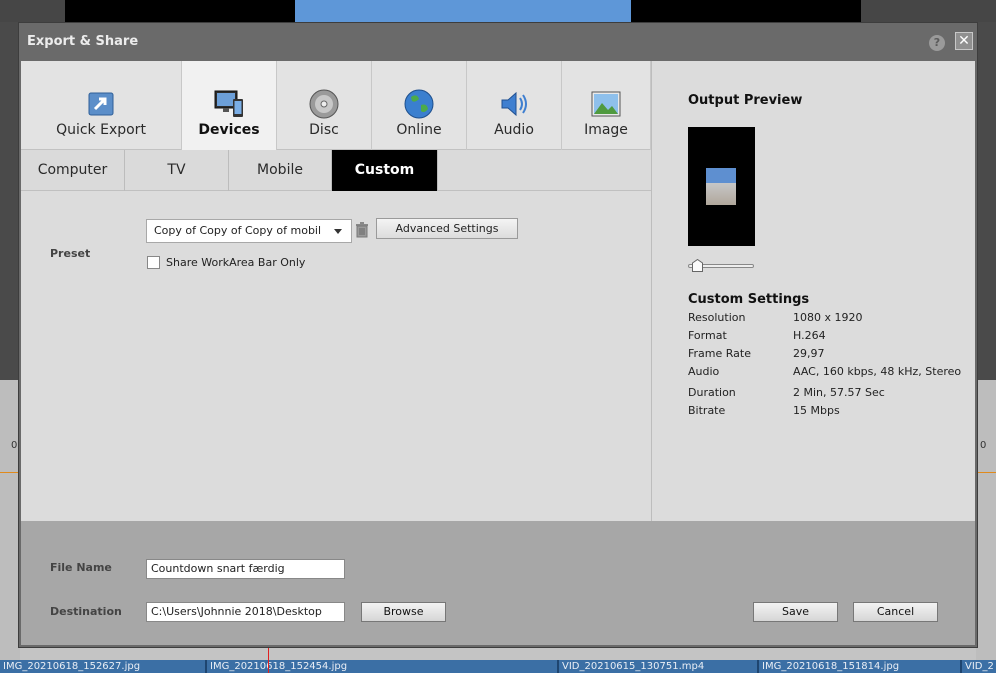 Image resolution: width=996 pixels, height=673 pixels. What do you see at coordinates (707, 335) in the screenshot?
I see `setting-key: Format` at bounding box center [707, 335].